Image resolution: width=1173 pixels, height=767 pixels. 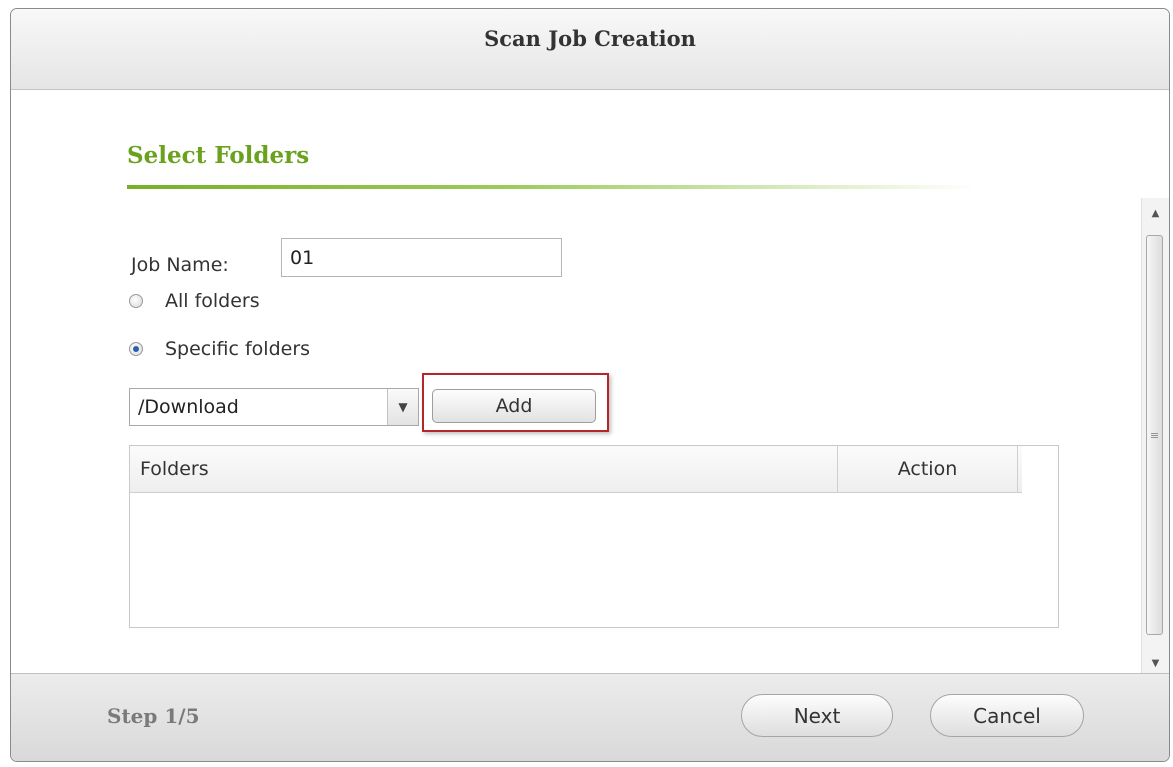 I want to click on radio-button-checked, so click(x=136, y=349).